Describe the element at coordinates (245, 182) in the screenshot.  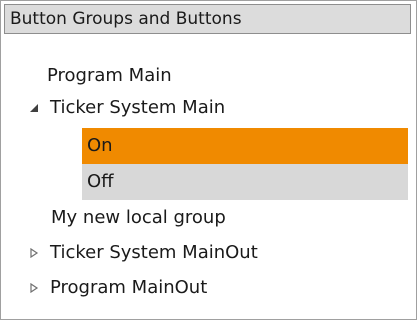
I see `tree-item-button-off: Off` at that location.